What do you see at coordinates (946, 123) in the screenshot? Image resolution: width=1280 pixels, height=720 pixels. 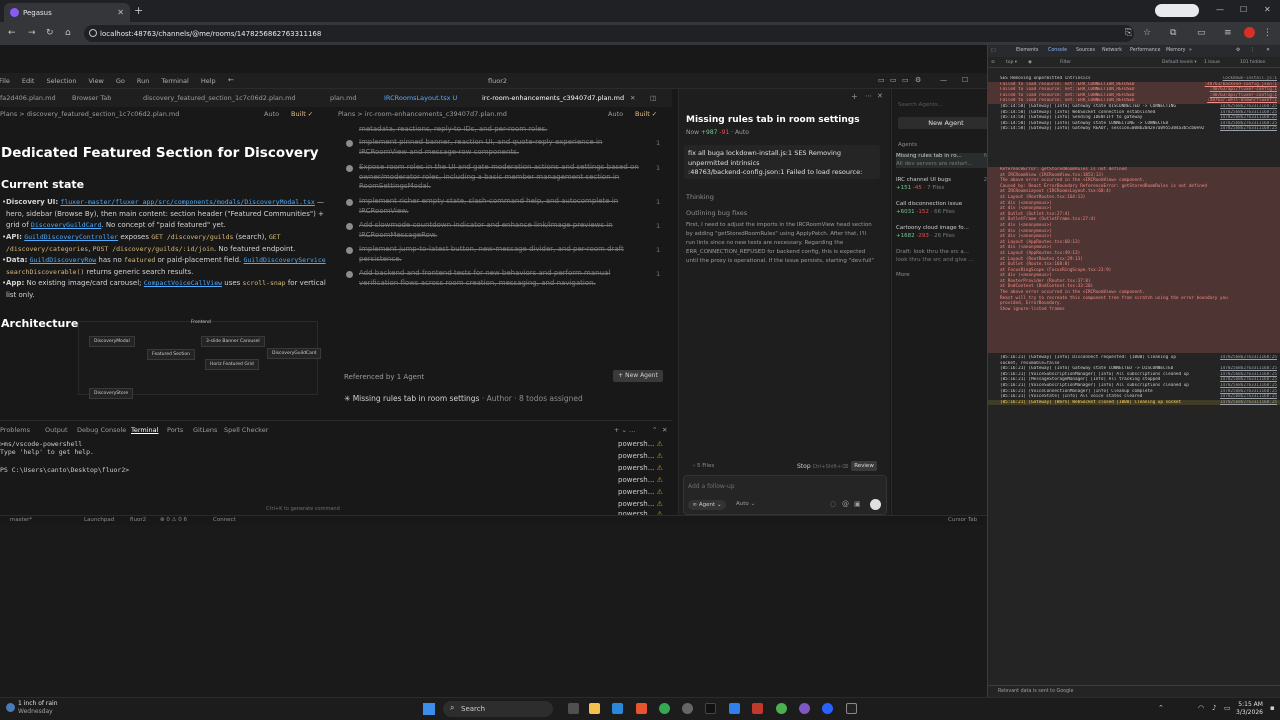 I see `new-agent-button: New Agent` at bounding box center [946, 123].